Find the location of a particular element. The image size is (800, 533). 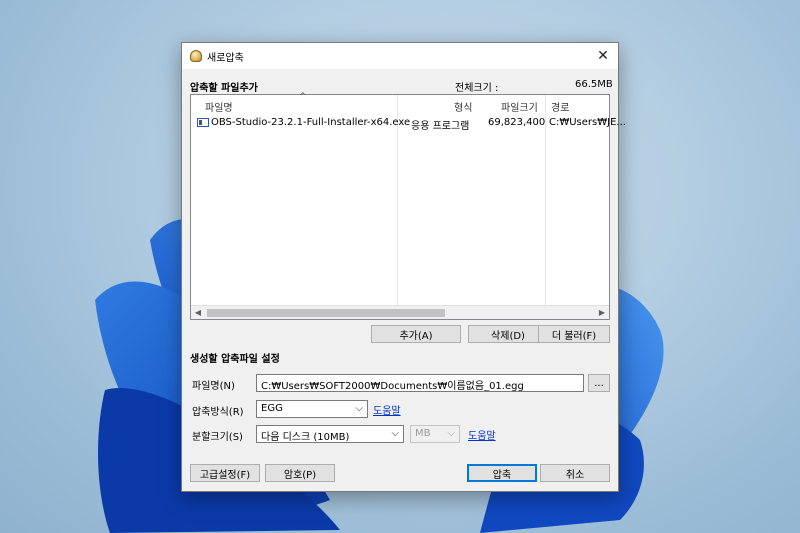

scrollbar-thumb is located at coordinates (326, 313).